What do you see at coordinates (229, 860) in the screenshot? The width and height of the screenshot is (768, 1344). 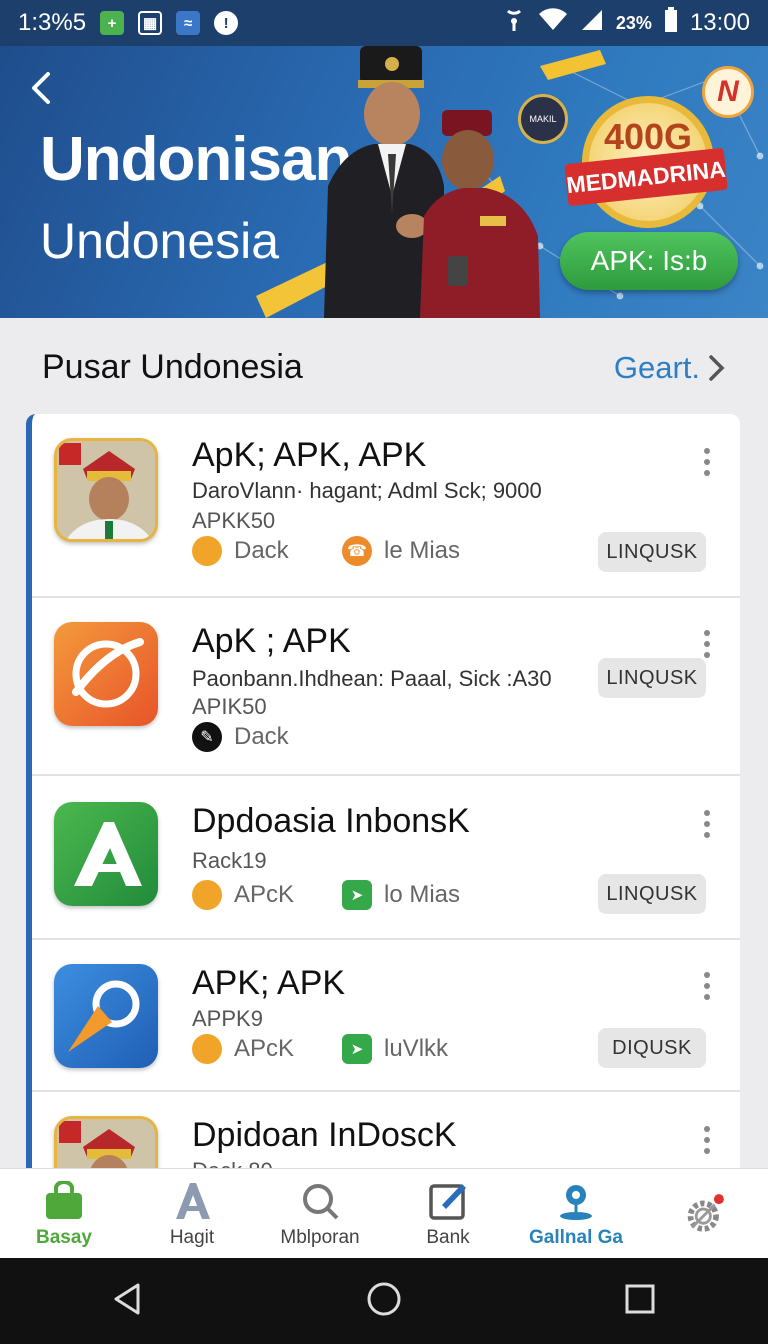 I see `app-meta: Rack19` at bounding box center [229, 860].